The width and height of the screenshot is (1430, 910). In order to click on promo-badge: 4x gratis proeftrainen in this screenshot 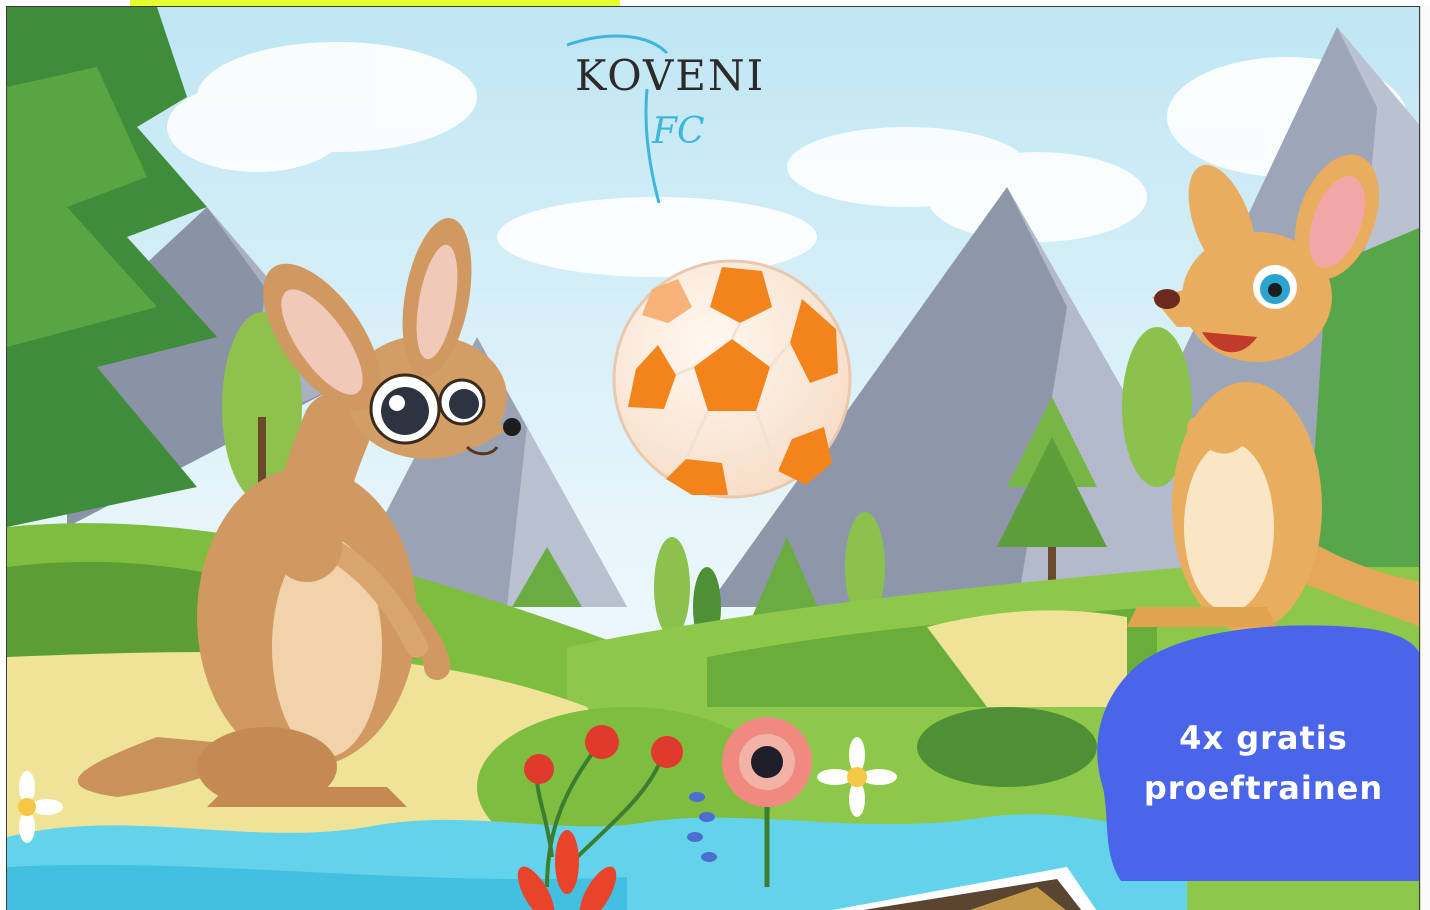, I will do `click(1255, 751)`.